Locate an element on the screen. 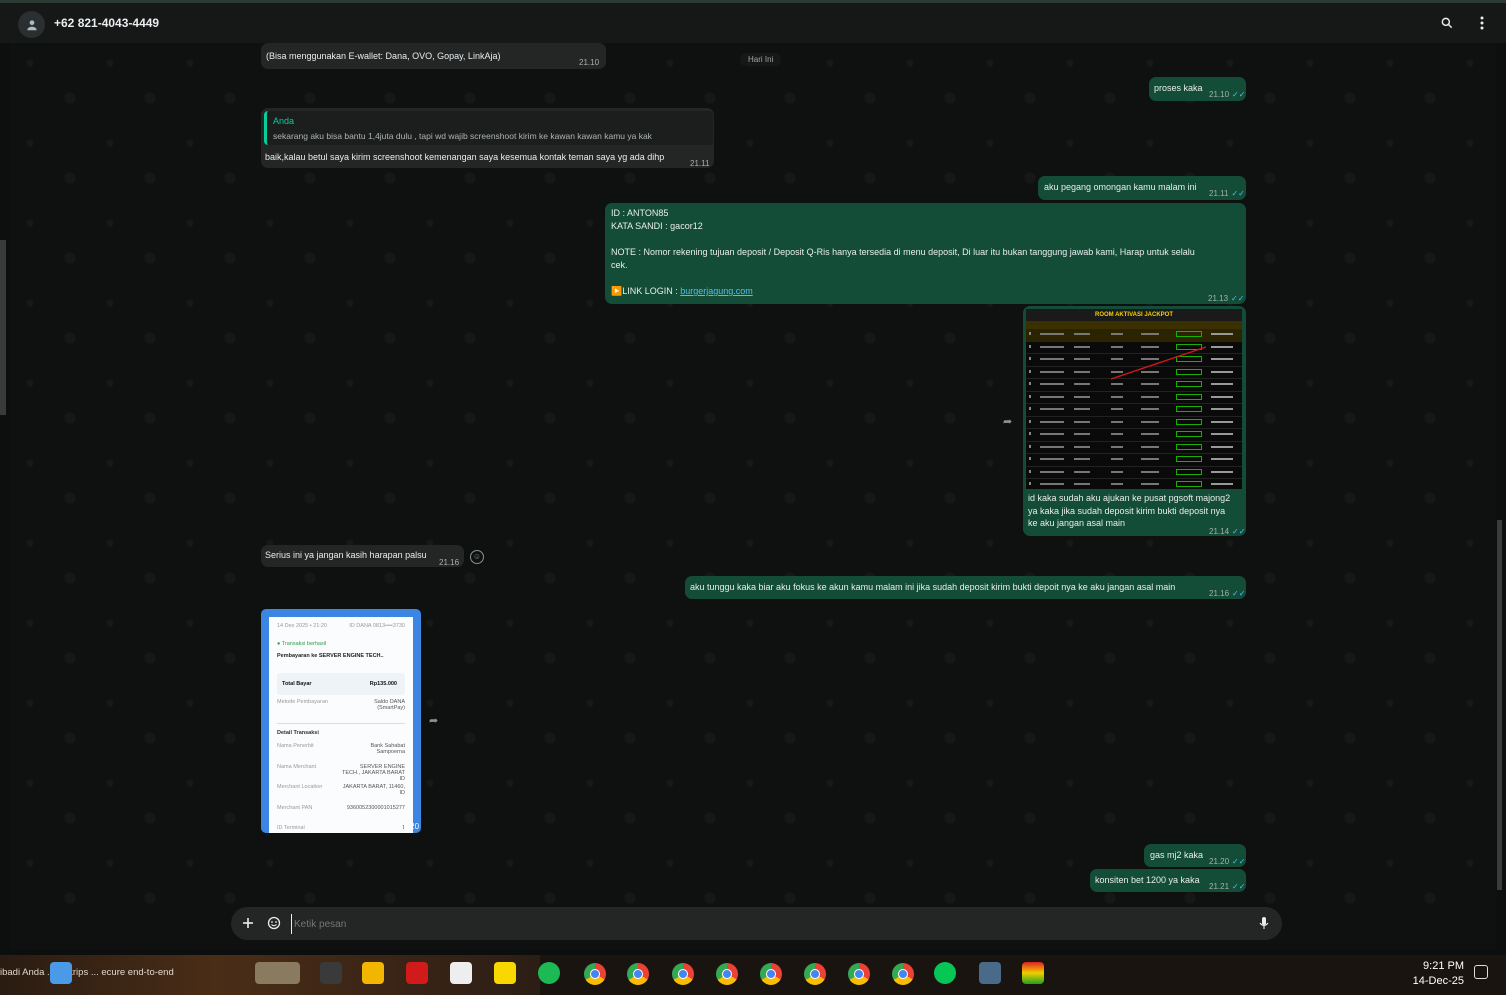 This screenshot has height=995, width=1506. sticky-notes-icon is located at coordinates (505, 973).